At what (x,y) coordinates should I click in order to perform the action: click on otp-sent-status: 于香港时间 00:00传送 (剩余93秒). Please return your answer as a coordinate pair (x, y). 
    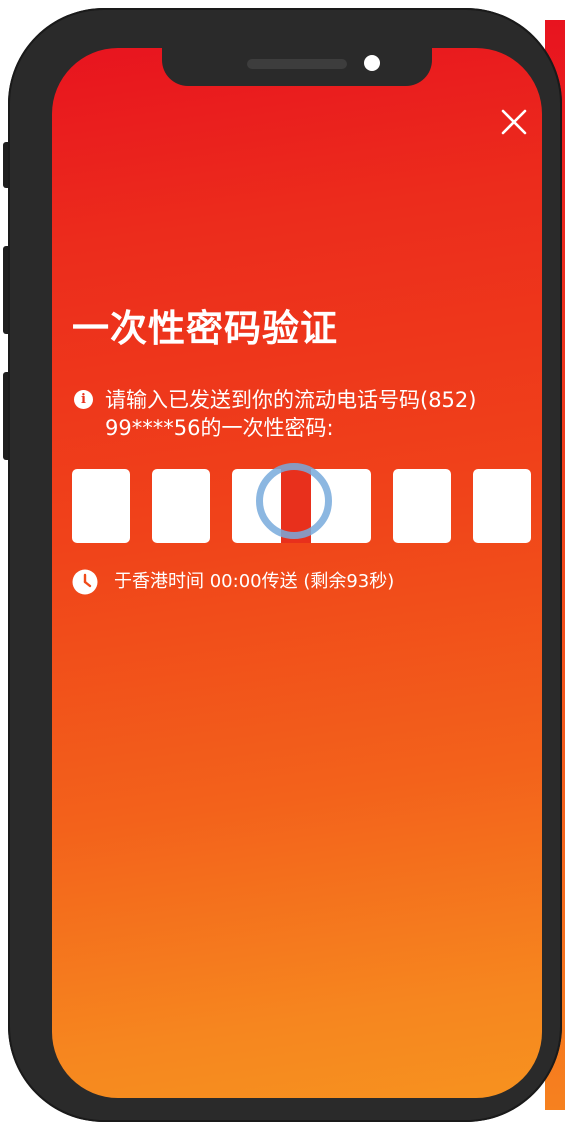
    Looking at the image, I should click on (233, 582).